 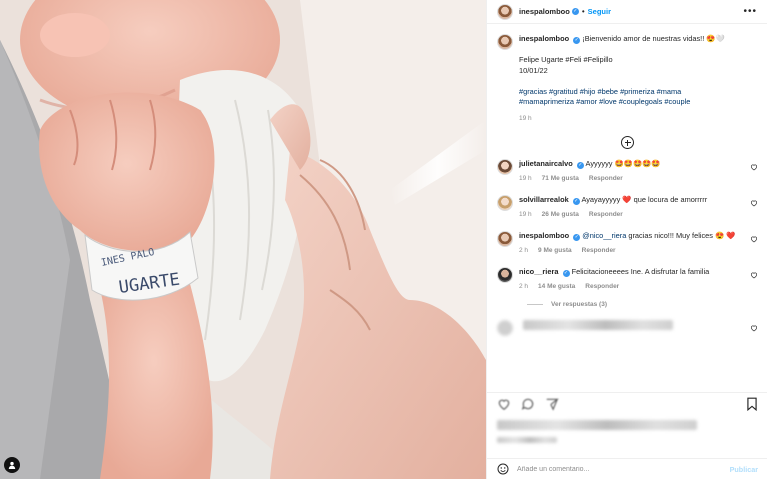 What do you see at coordinates (598, 325) in the screenshot?
I see `blurred-comment-text` at bounding box center [598, 325].